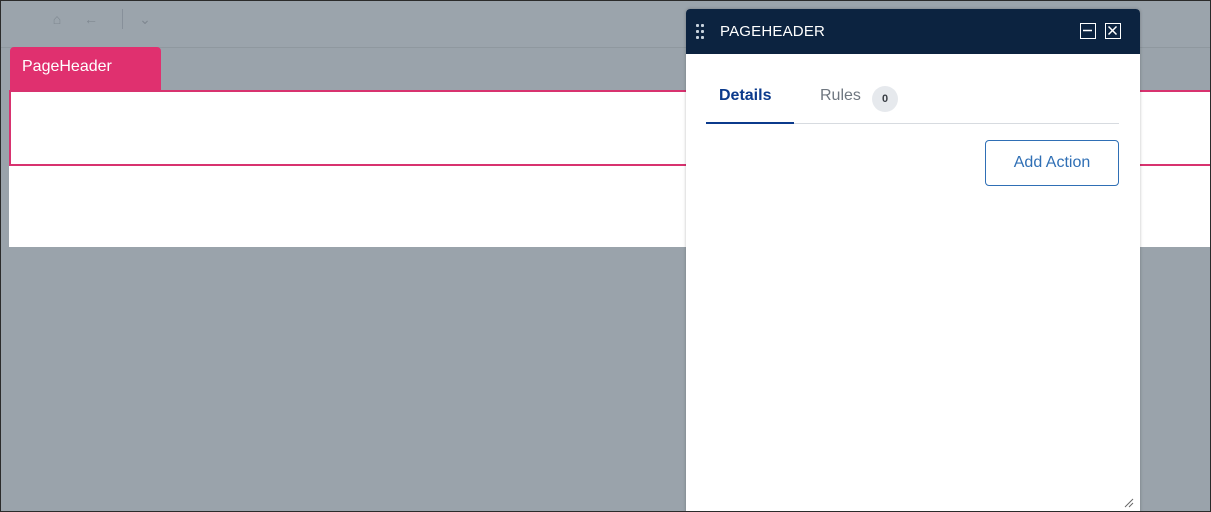 The image size is (1211, 512). What do you see at coordinates (870, 97) in the screenshot?
I see `tab-rules: Rules 0` at bounding box center [870, 97].